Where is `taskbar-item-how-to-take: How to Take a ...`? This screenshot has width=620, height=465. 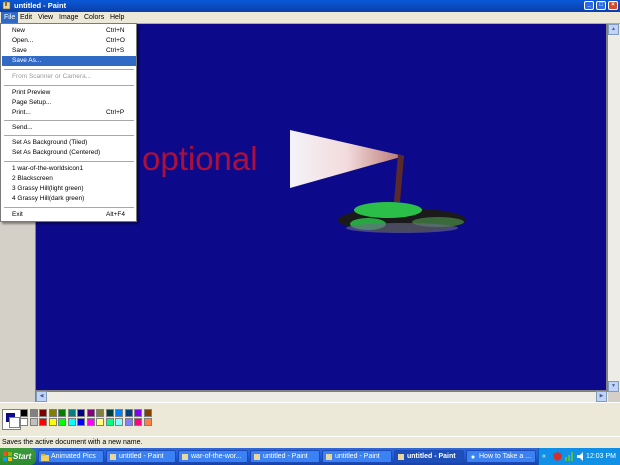
taskbar-item-how-to-take: How to Take a ... is located at coordinates (501, 456).